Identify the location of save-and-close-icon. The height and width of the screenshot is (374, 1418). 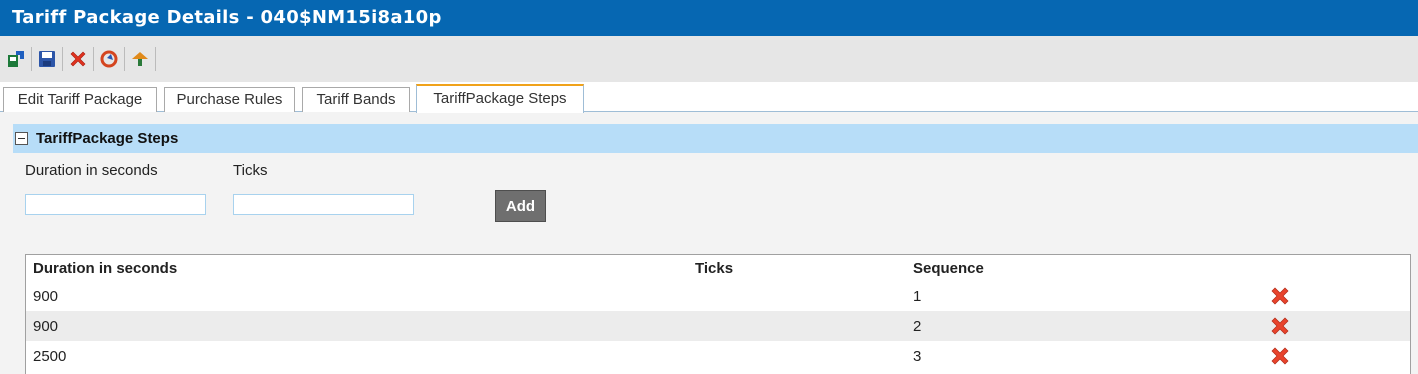
(16, 59).